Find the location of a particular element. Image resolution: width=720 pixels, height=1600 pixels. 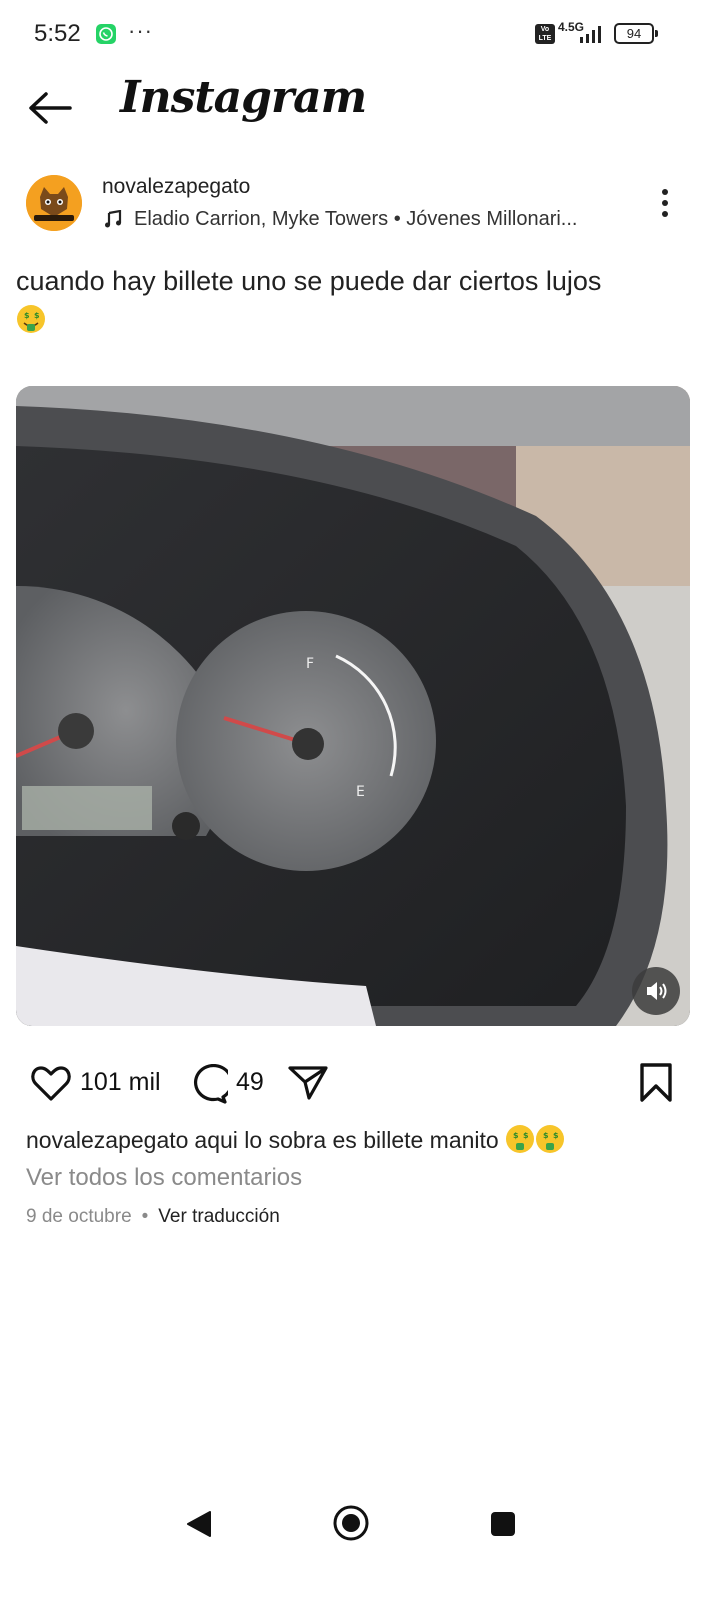

comment-button is located at coordinates (210, 1083).